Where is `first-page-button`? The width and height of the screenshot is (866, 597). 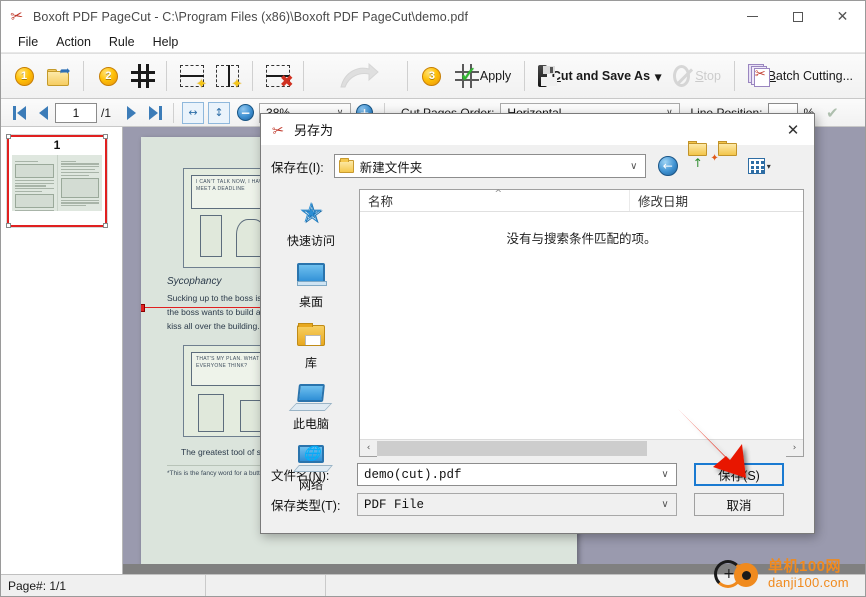 first-page-button is located at coordinates (19, 113).